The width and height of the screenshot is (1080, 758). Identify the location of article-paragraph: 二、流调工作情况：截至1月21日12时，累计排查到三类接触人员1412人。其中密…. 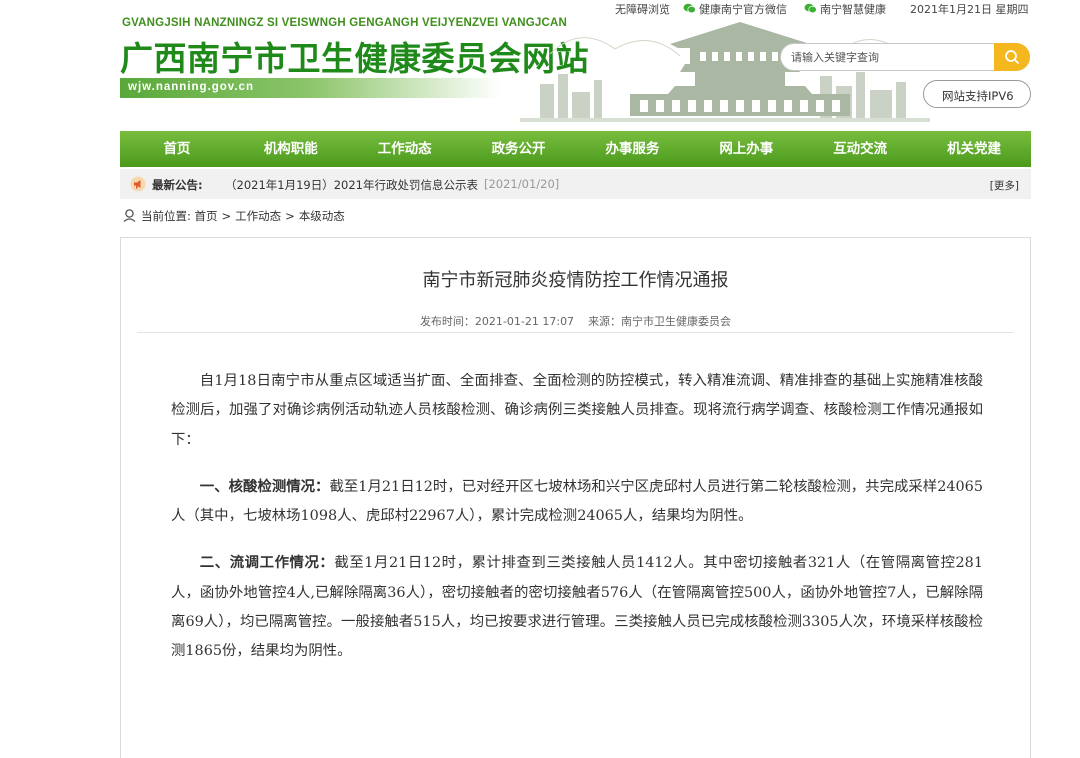
(577, 607).